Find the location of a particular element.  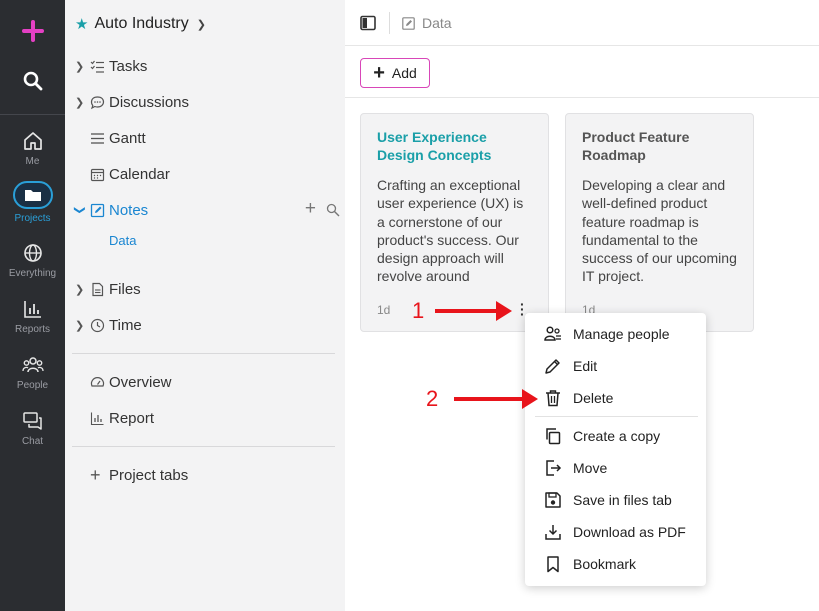

menu-item-move: Move is located at coordinates (615, 468).